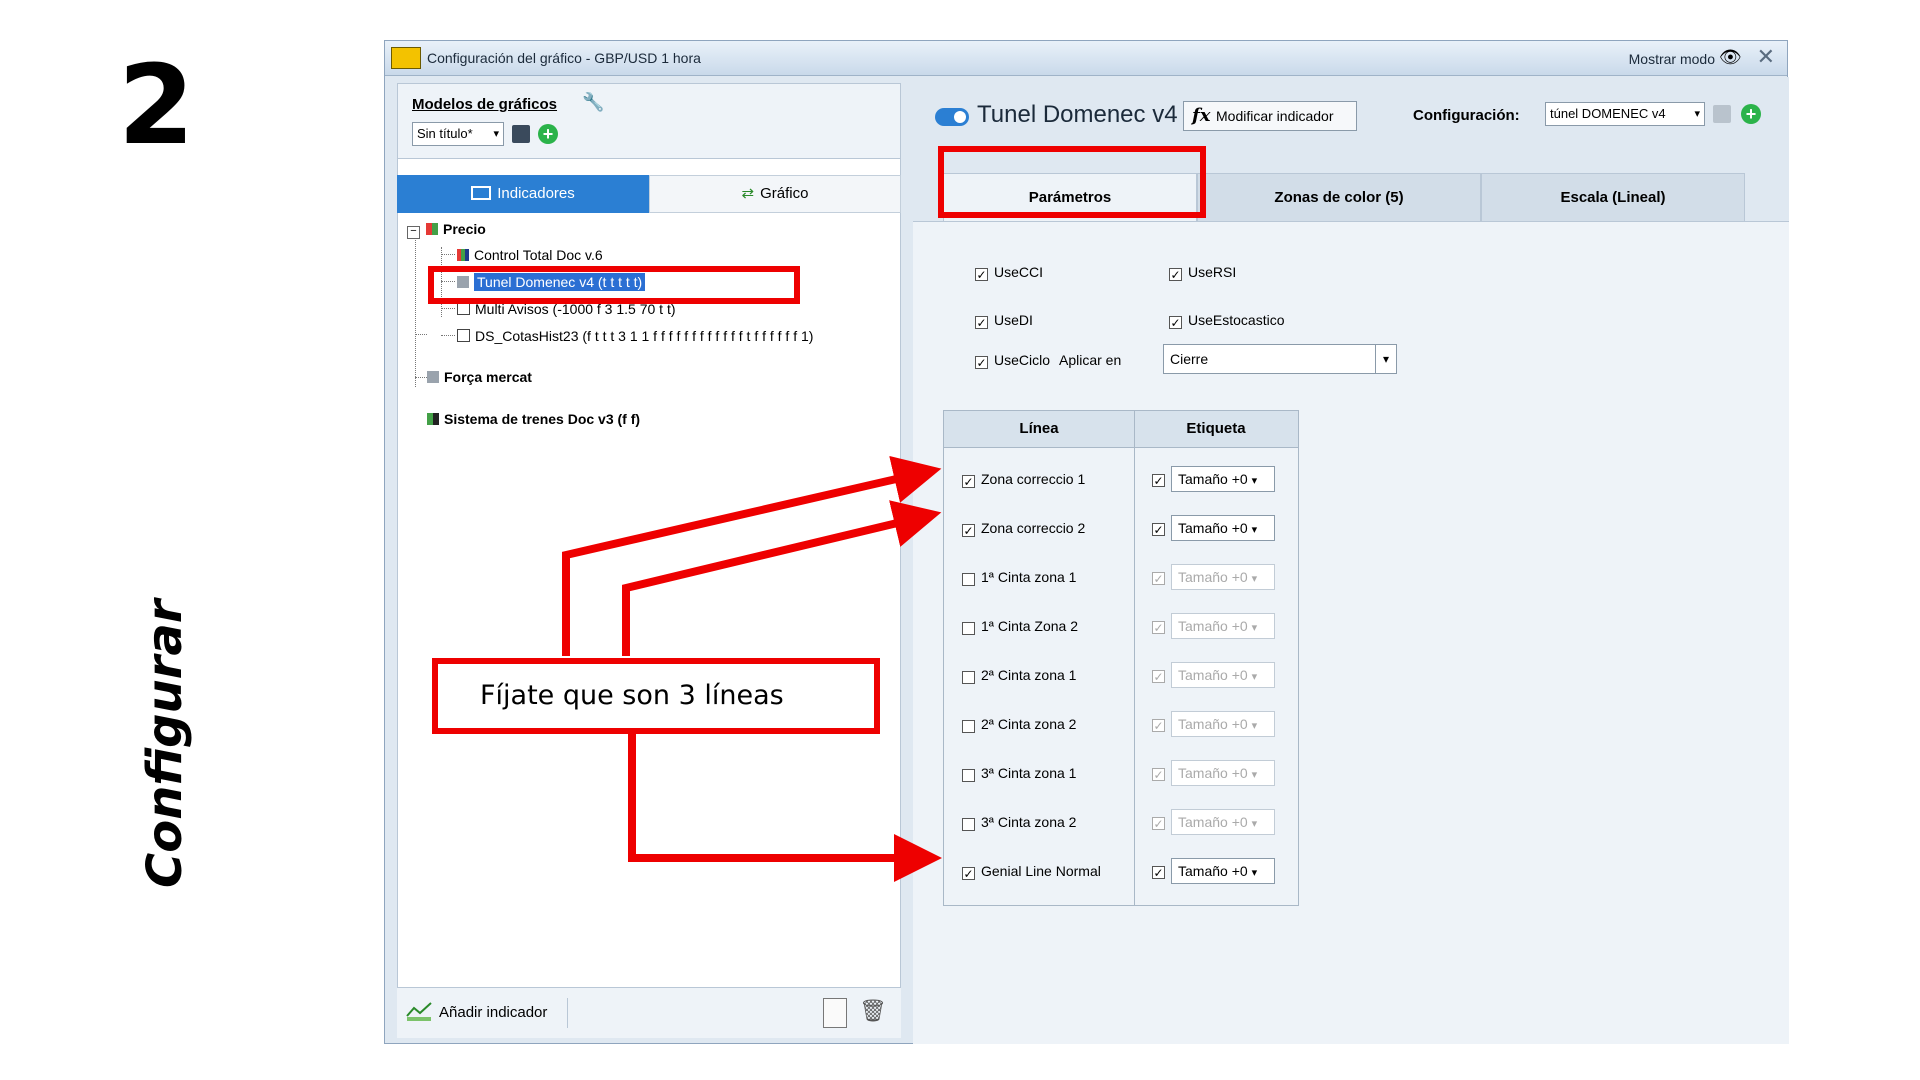 The width and height of the screenshot is (1920, 1080). I want to click on annotation-note: Fíjate que son 3 líneas, so click(656, 696).